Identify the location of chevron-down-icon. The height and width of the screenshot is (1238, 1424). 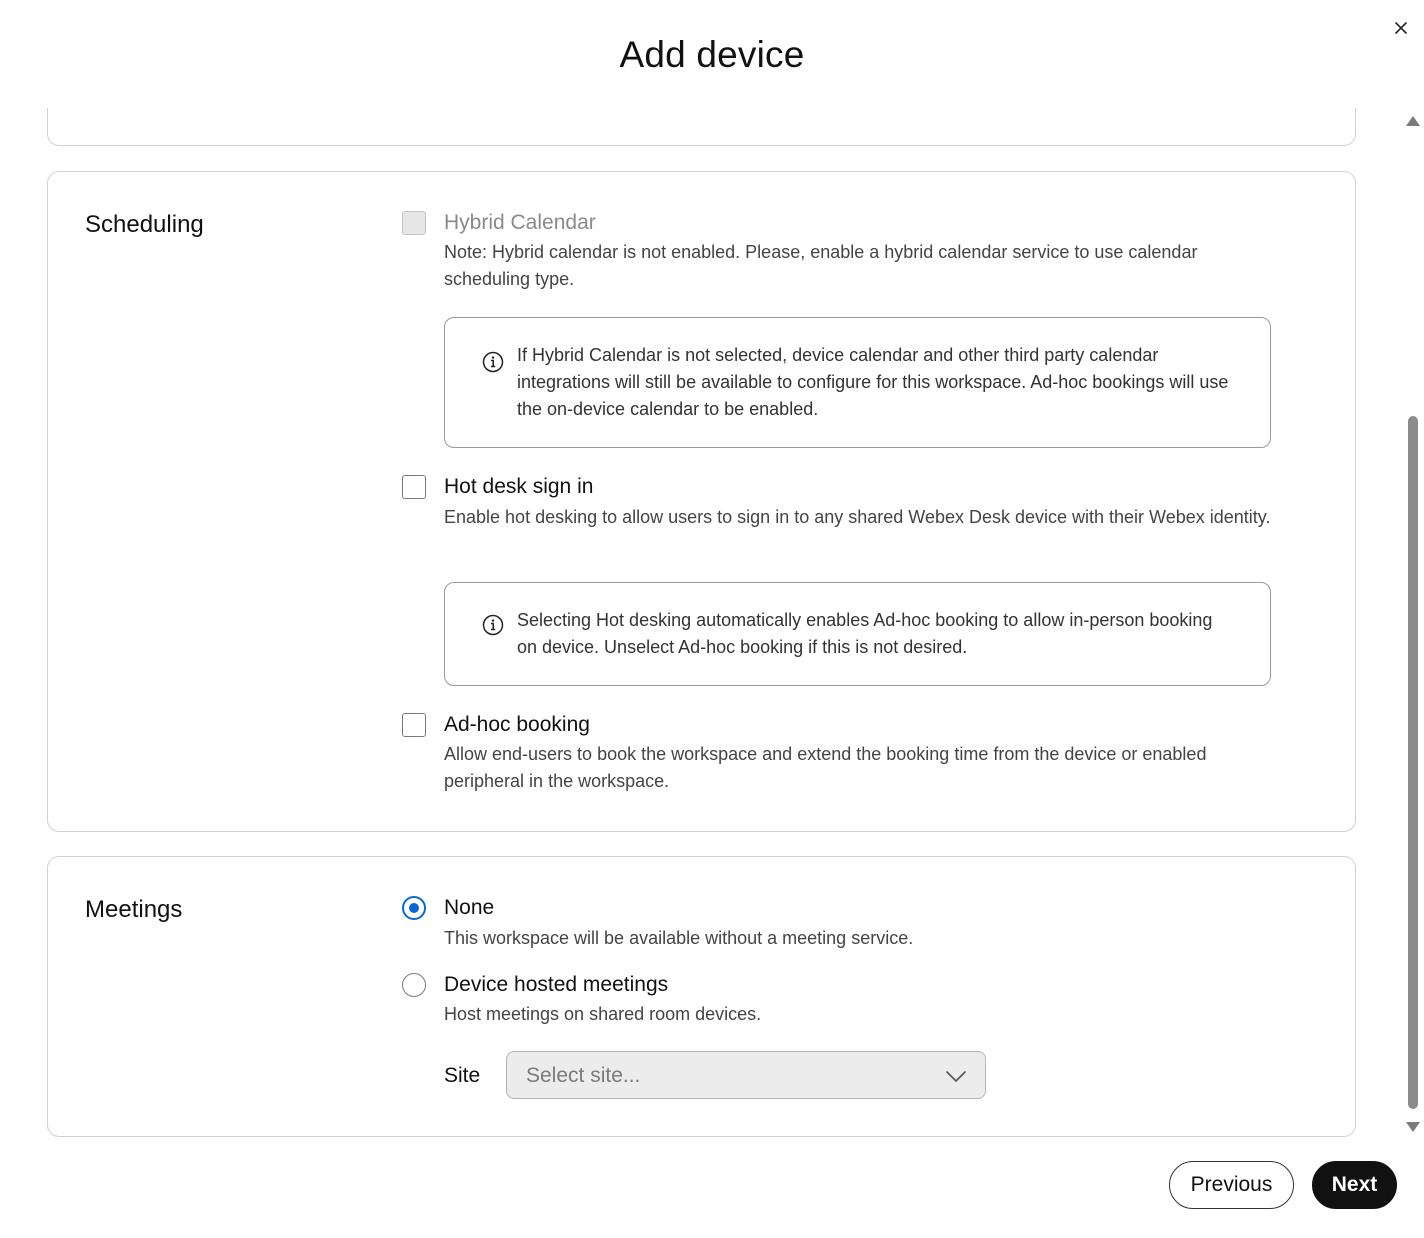
(956, 1076).